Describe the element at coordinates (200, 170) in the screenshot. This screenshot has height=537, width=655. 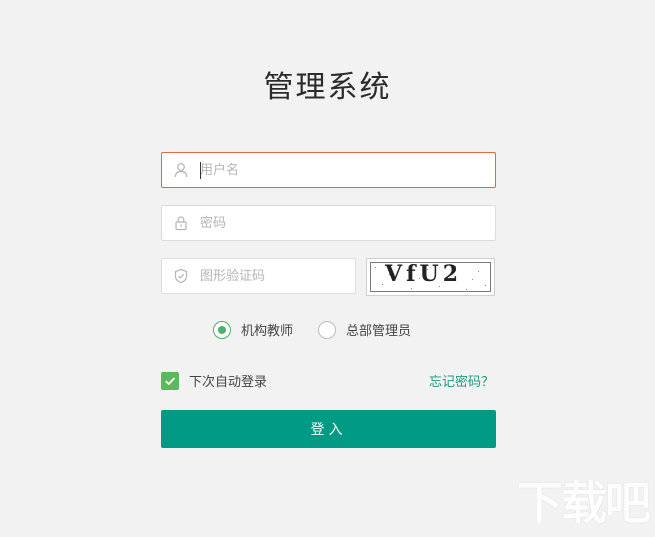
I see `text-cursor` at that location.